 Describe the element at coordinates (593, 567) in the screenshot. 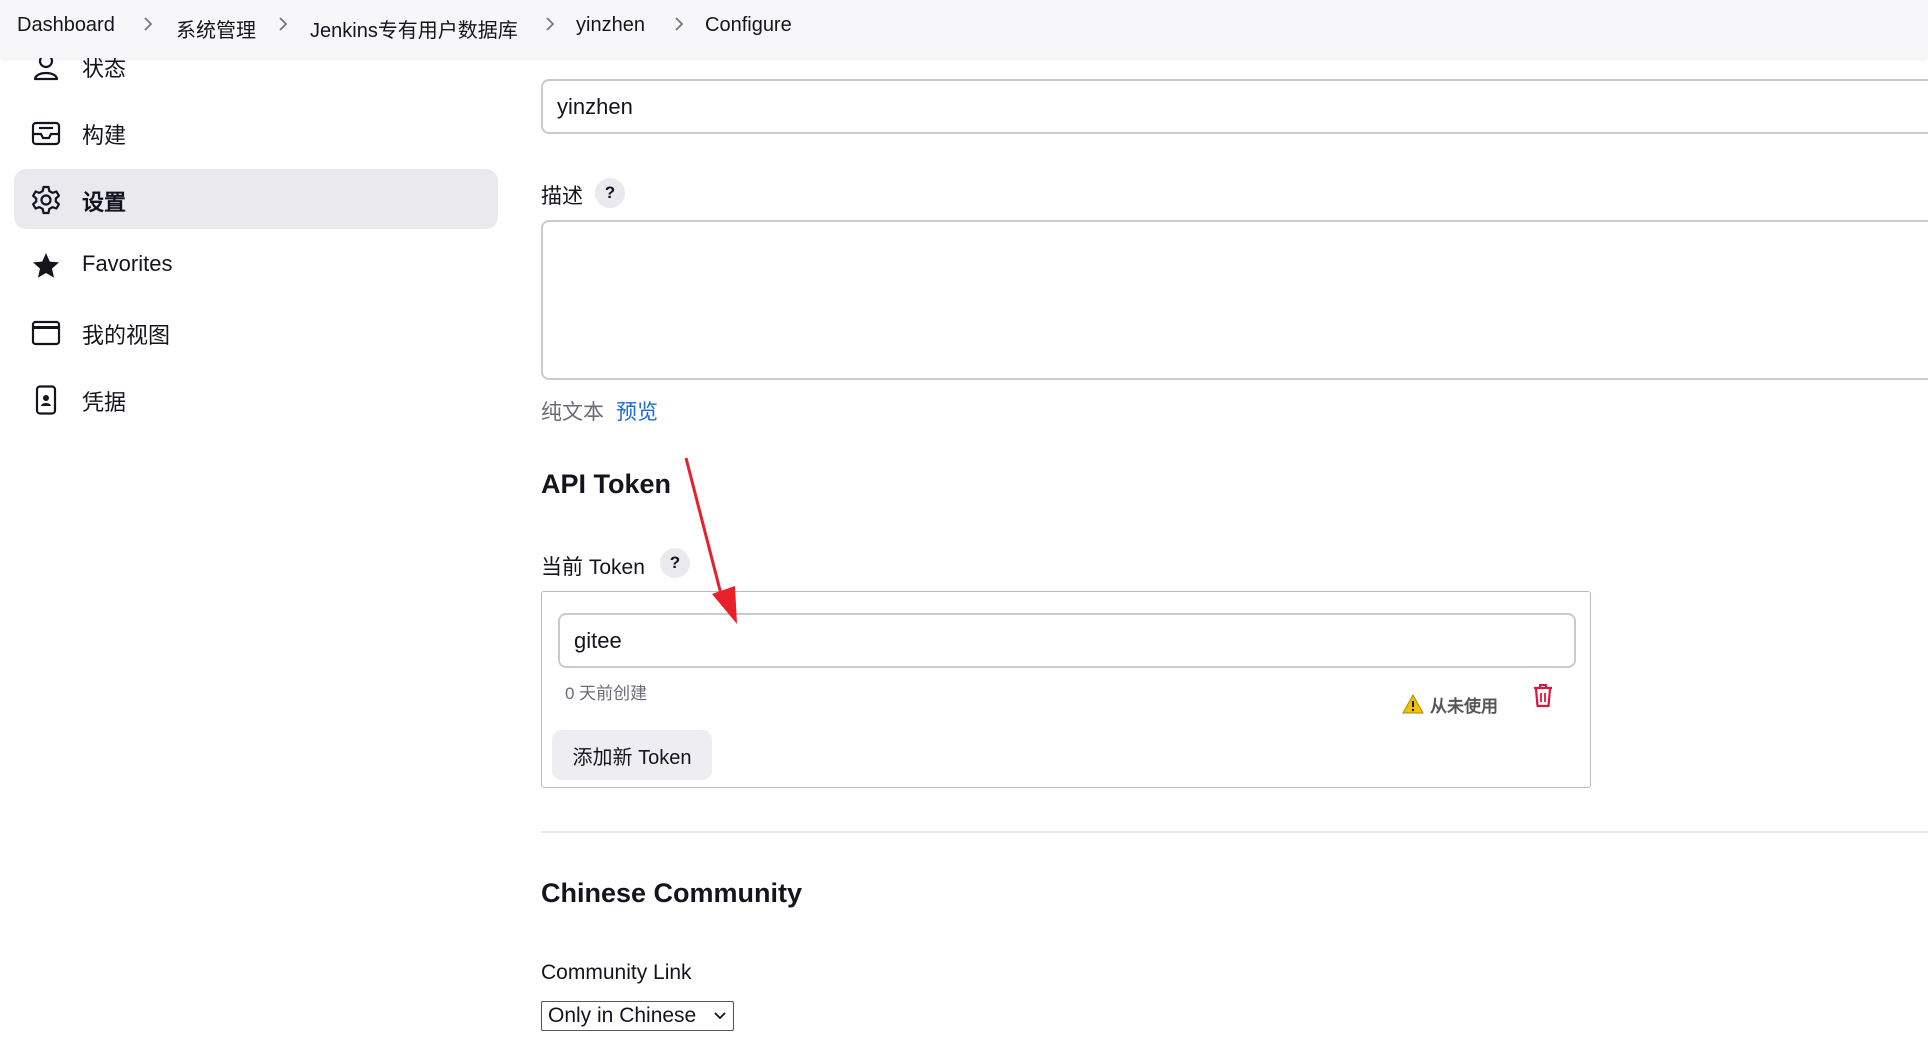

I see `current-token-label: 当前 Token` at that location.